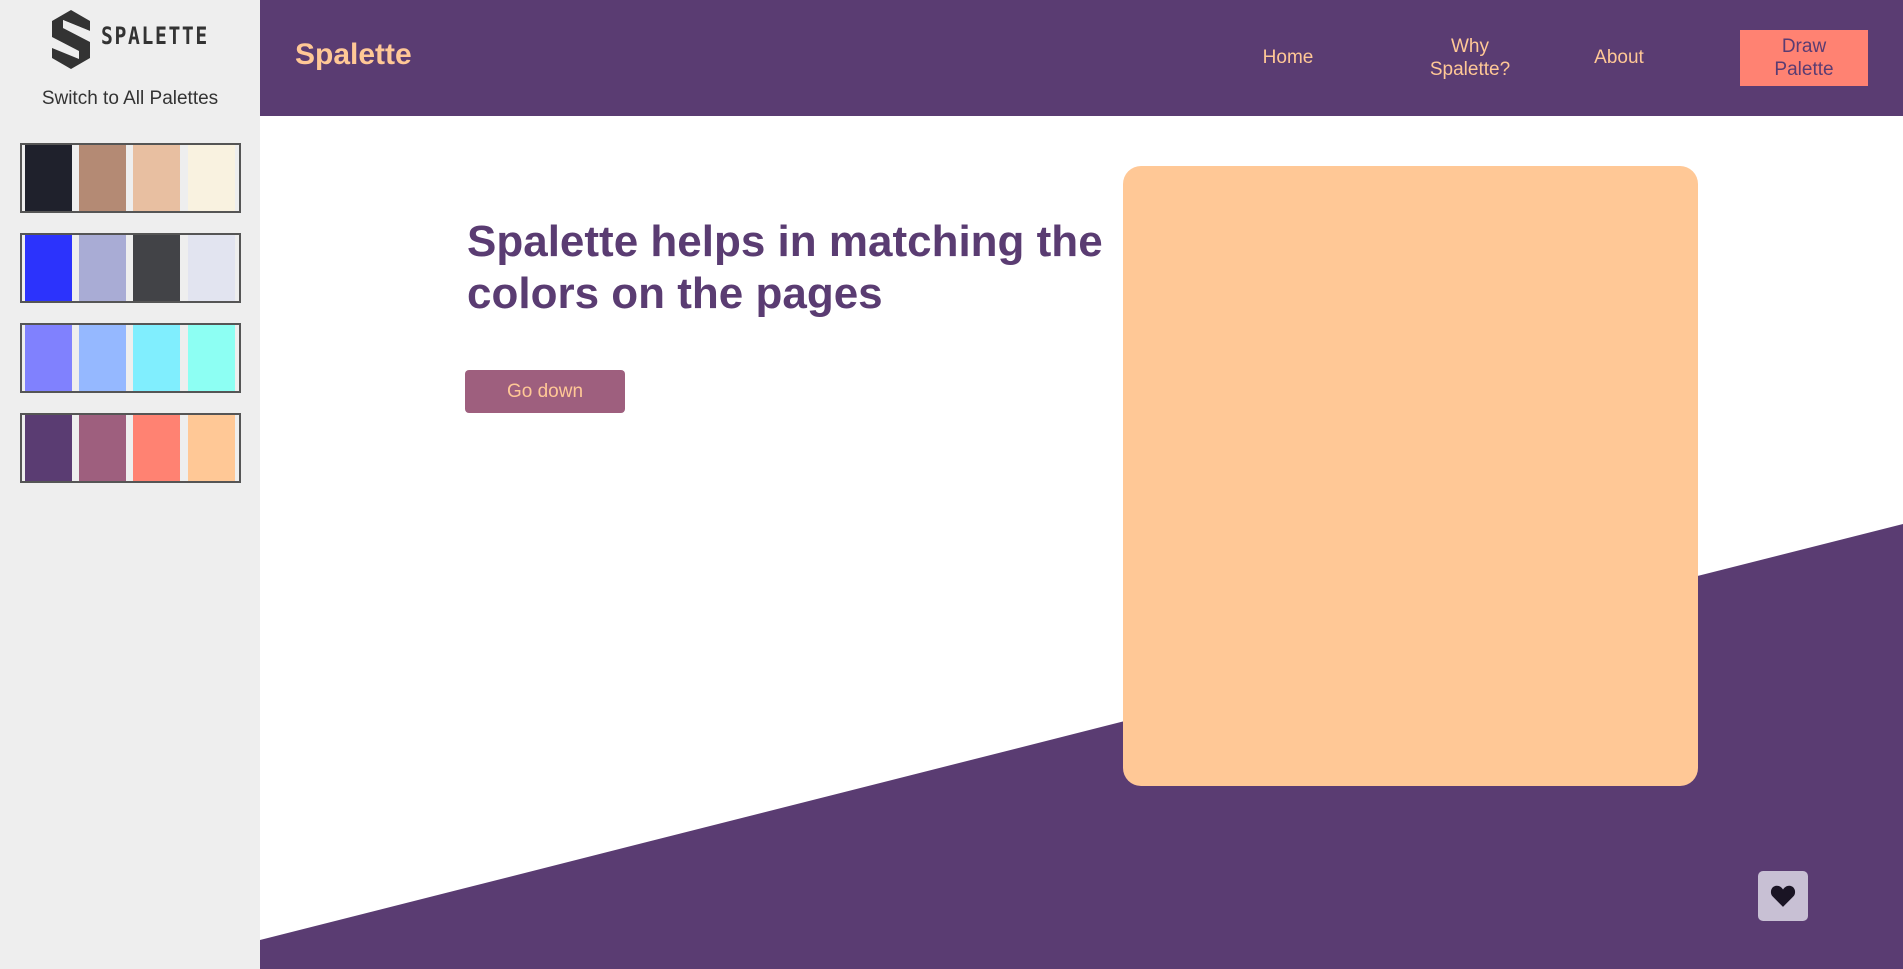  I want to click on brand-logo-text: Spalette, so click(353, 55).